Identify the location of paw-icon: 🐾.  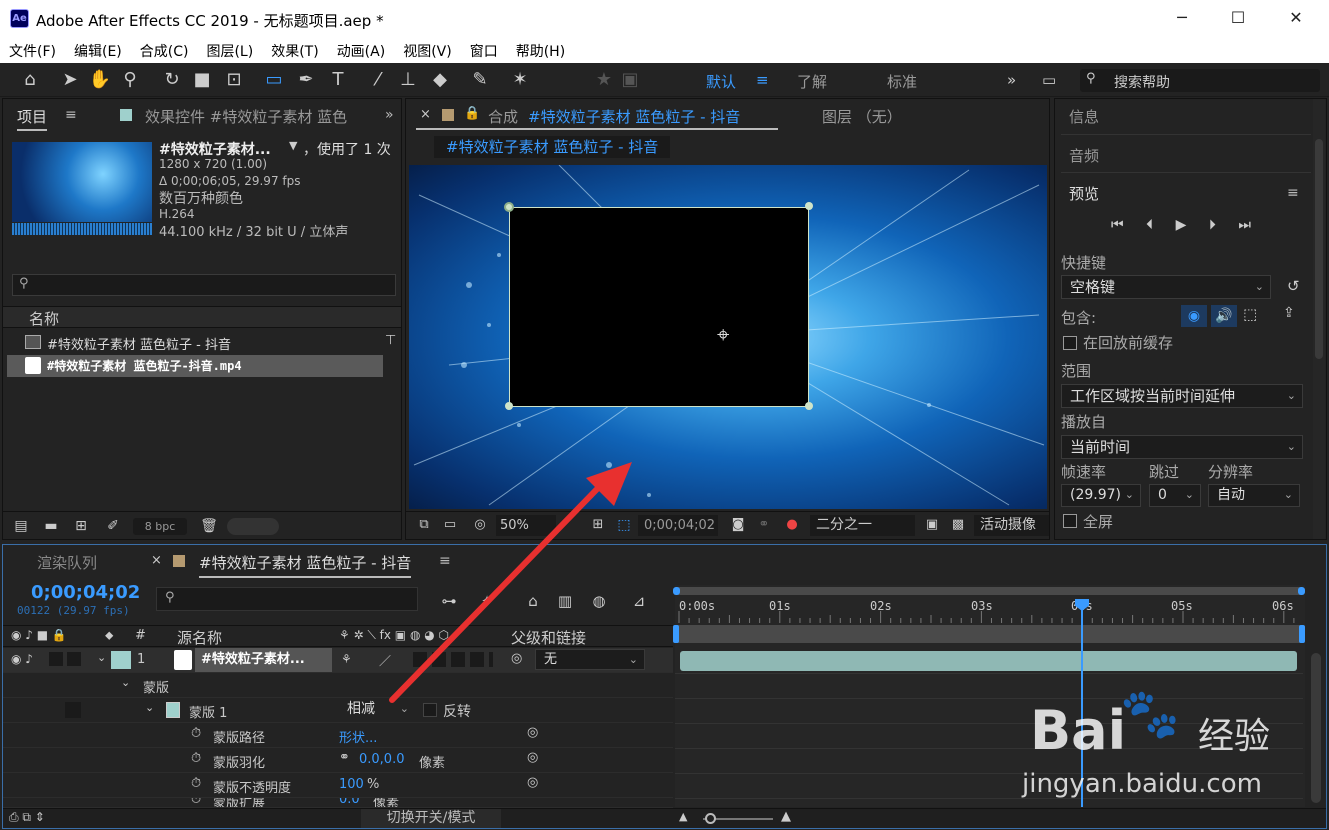
(1150, 714).